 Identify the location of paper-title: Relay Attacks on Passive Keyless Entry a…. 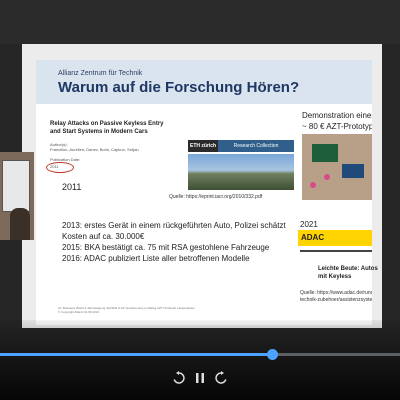
(107, 128).